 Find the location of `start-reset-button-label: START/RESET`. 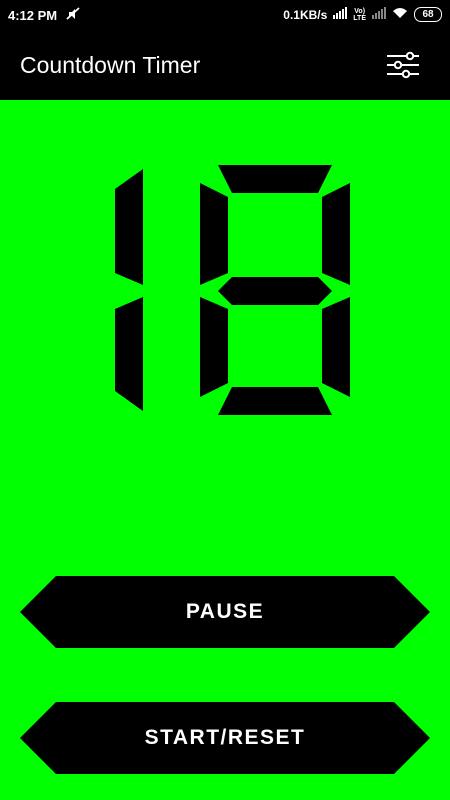

start-reset-button-label: START/RESET is located at coordinates (225, 737).